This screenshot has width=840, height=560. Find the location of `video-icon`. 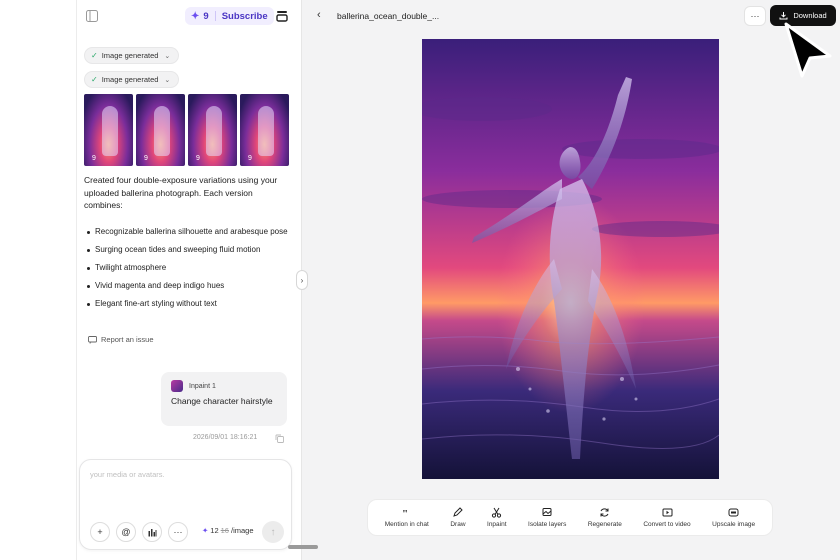

video-icon is located at coordinates (667, 512).